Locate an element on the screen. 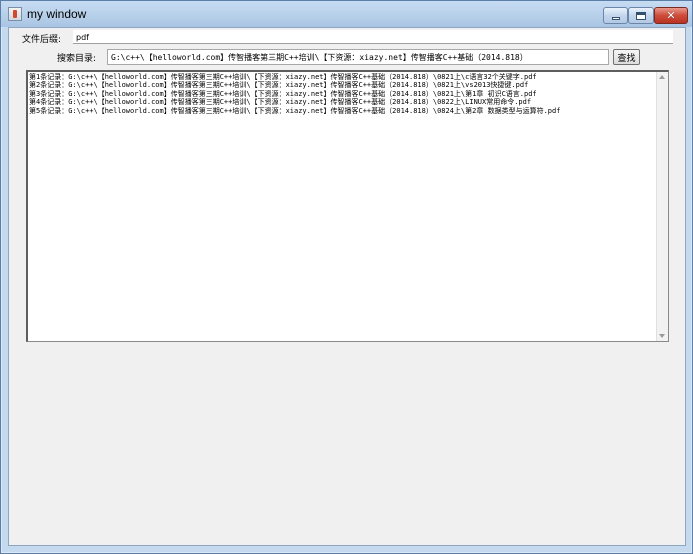 The image size is (693, 554). minimize-button is located at coordinates (615, 15).